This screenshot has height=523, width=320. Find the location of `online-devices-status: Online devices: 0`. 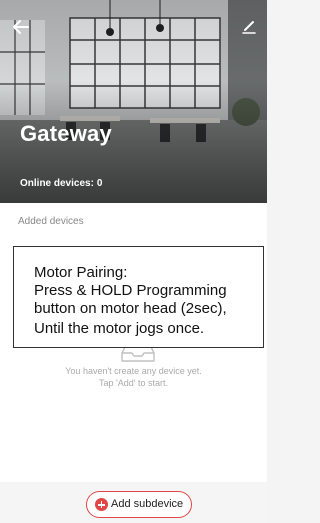

online-devices-status: Online devices: 0 is located at coordinates (61, 183).